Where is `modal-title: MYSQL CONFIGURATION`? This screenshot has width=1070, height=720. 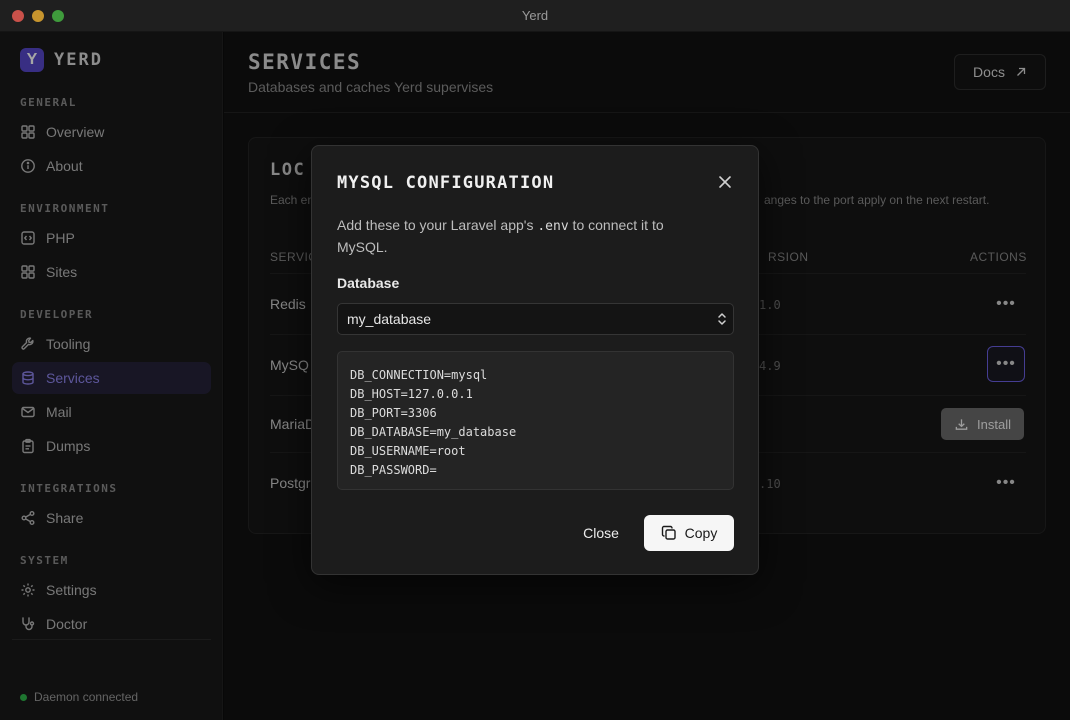
modal-title: MYSQL CONFIGURATION is located at coordinates (446, 183).